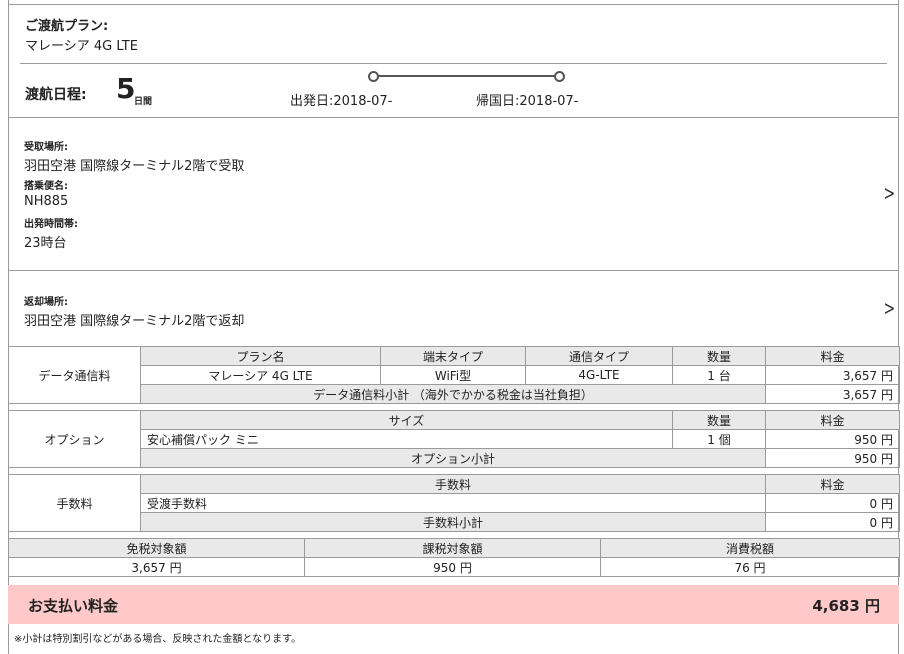 This screenshot has height=654, width=904. I want to click on timeline-line, so click(467, 76).